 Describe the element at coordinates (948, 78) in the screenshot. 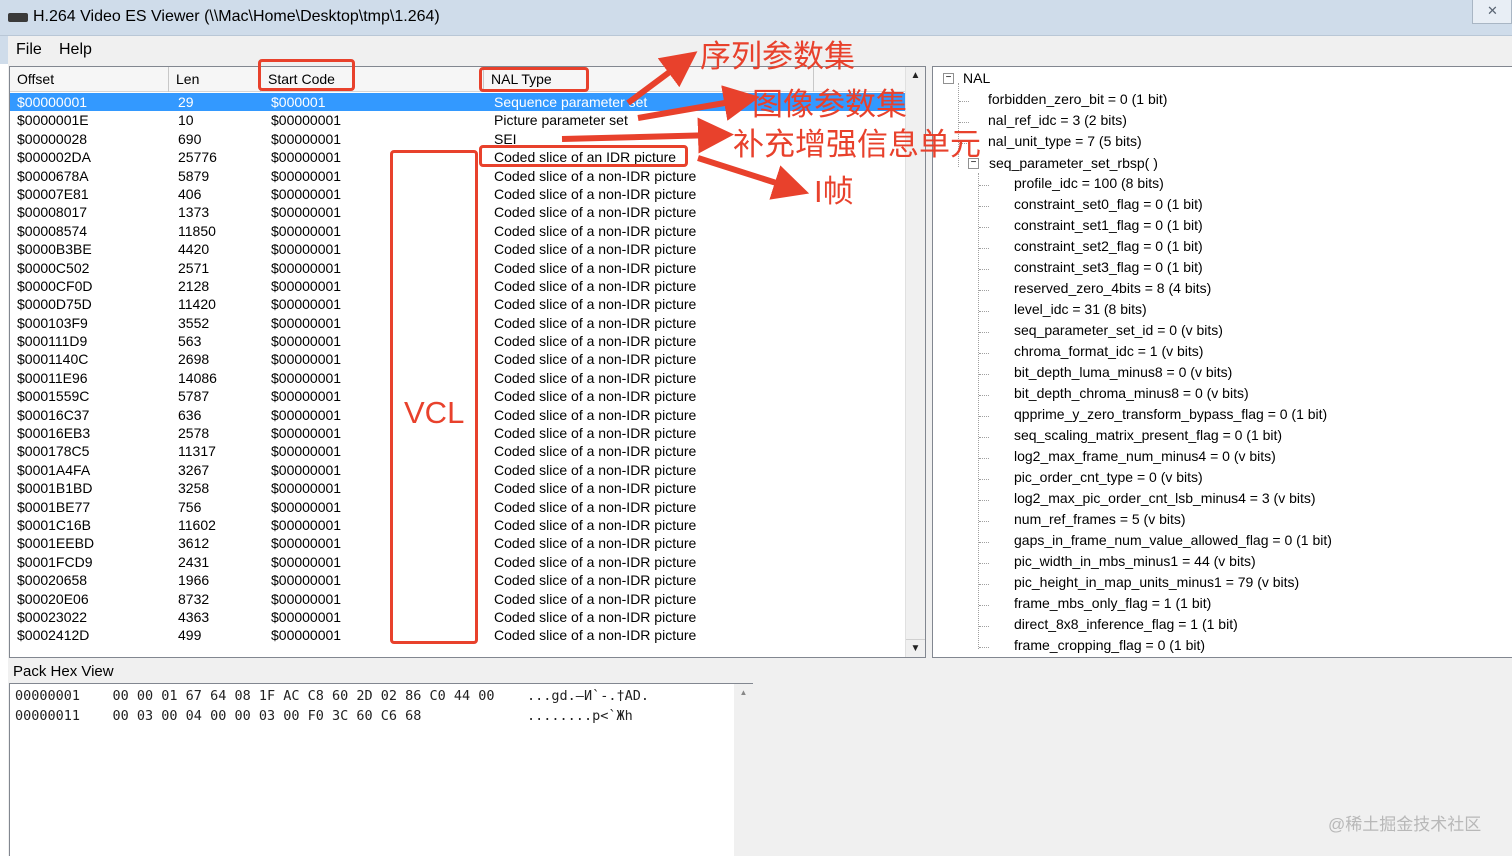

I see `collapse-nal-icon: −` at that location.